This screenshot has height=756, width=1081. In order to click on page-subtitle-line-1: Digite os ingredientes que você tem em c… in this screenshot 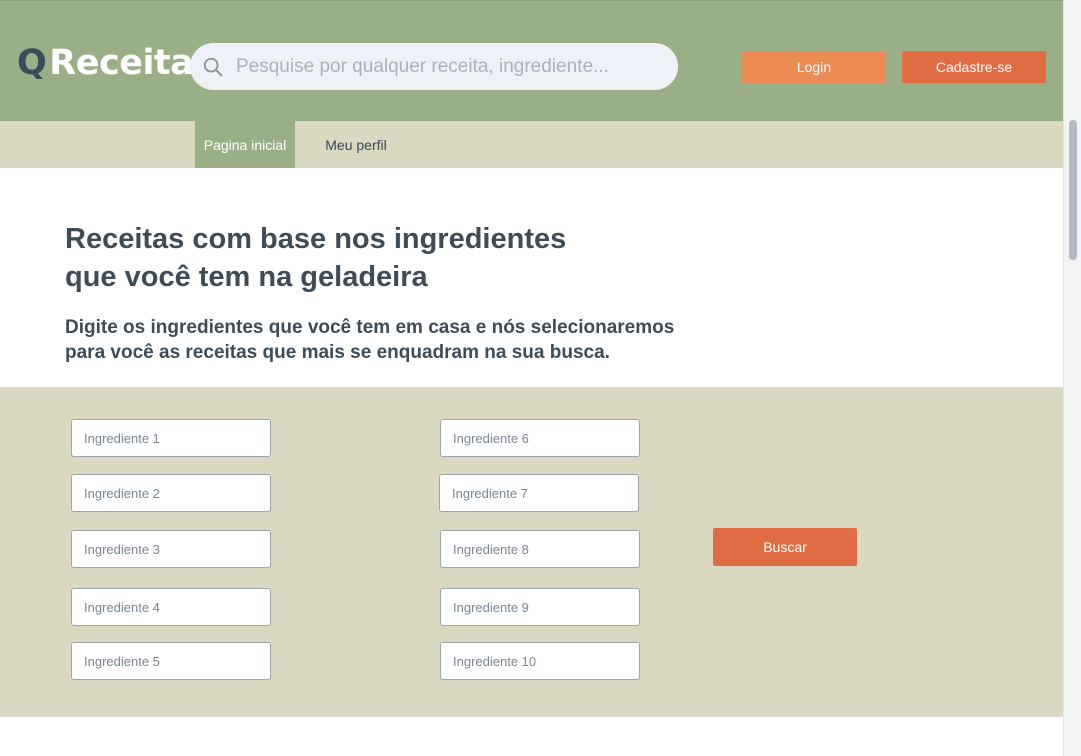, I will do `click(370, 327)`.